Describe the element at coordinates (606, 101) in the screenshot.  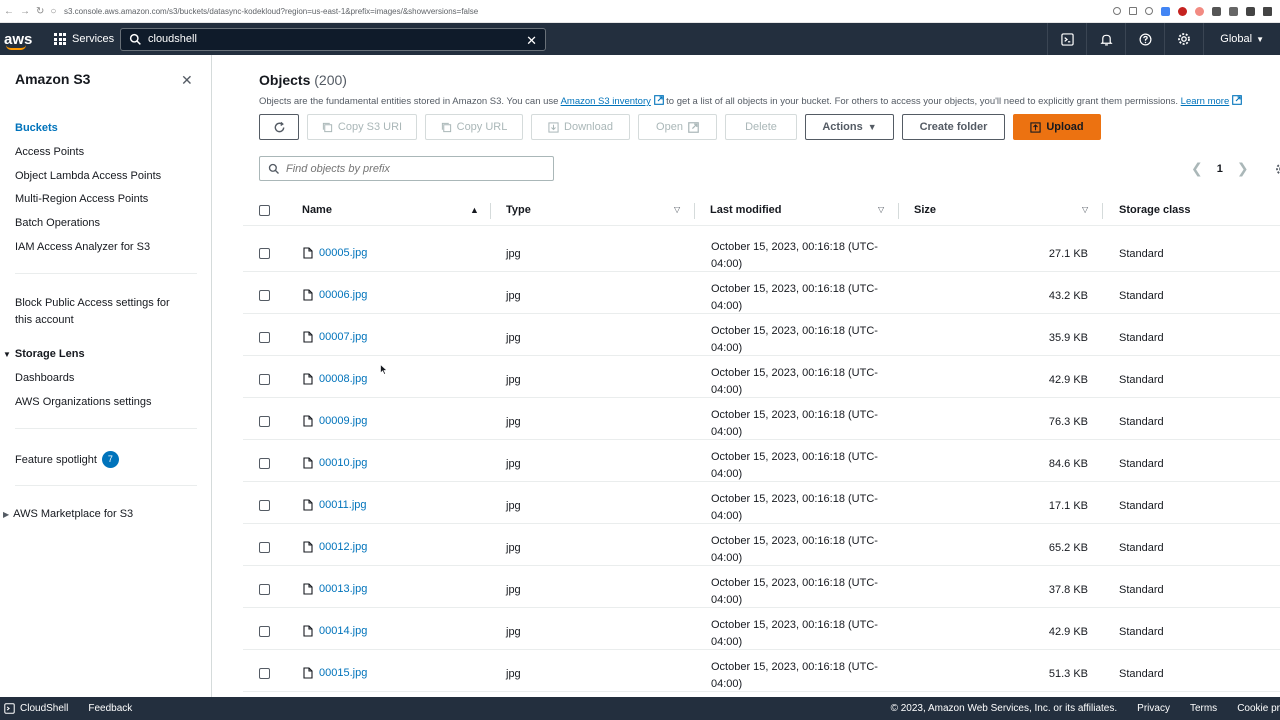
I see `s3-inventory-link: Amazon S3 inventory` at that location.